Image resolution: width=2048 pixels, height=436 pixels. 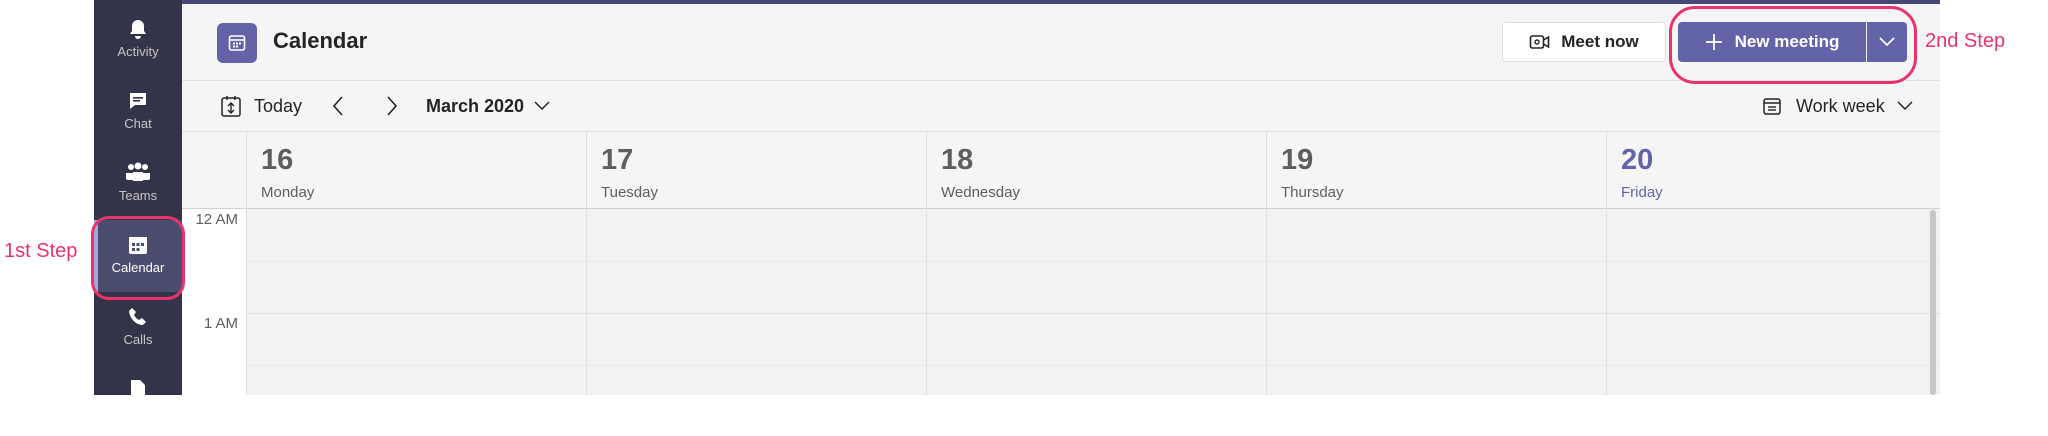 I want to click on rail-item-files, so click(x=138, y=400).